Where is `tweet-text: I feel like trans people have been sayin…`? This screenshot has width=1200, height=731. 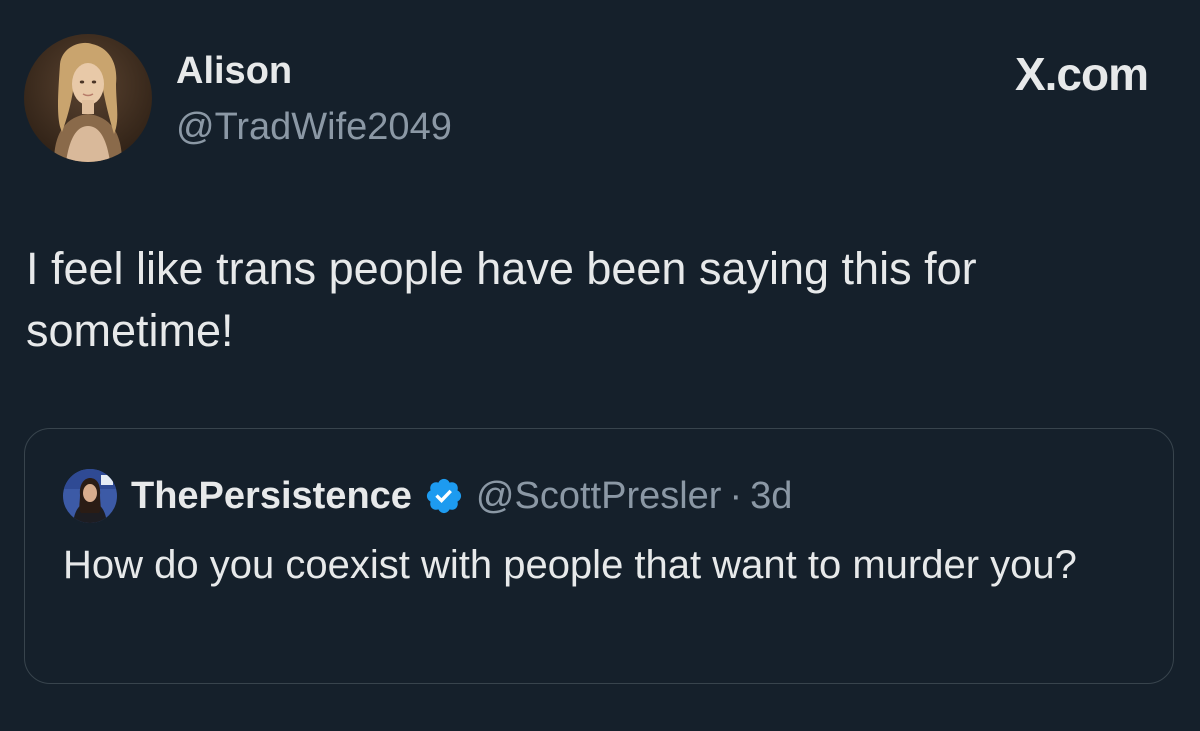
tweet-text: I feel like trans people have been sayin… is located at coordinates (501, 299).